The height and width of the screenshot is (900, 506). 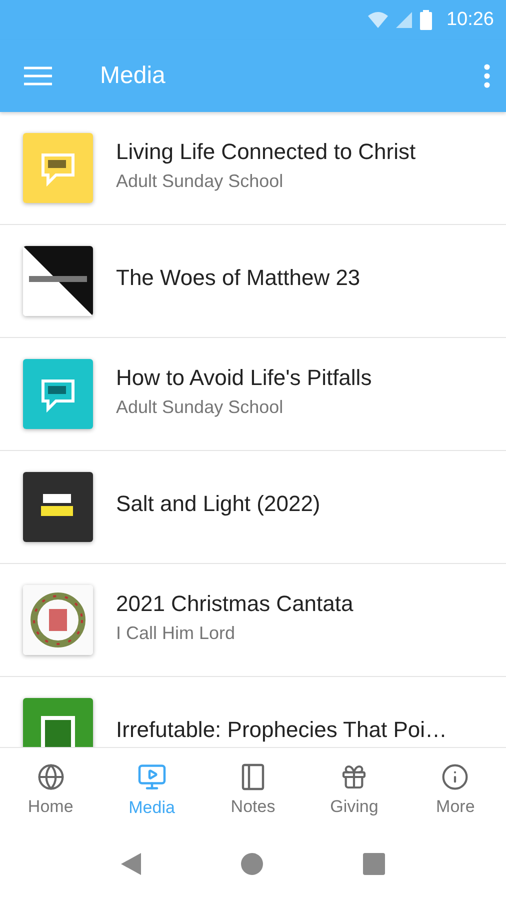 What do you see at coordinates (253, 394) in the screenshot?
I see `media-list-item: How to Avoid Life's Pitfalls Adult Sunday School` at bounding box center [253, 394].